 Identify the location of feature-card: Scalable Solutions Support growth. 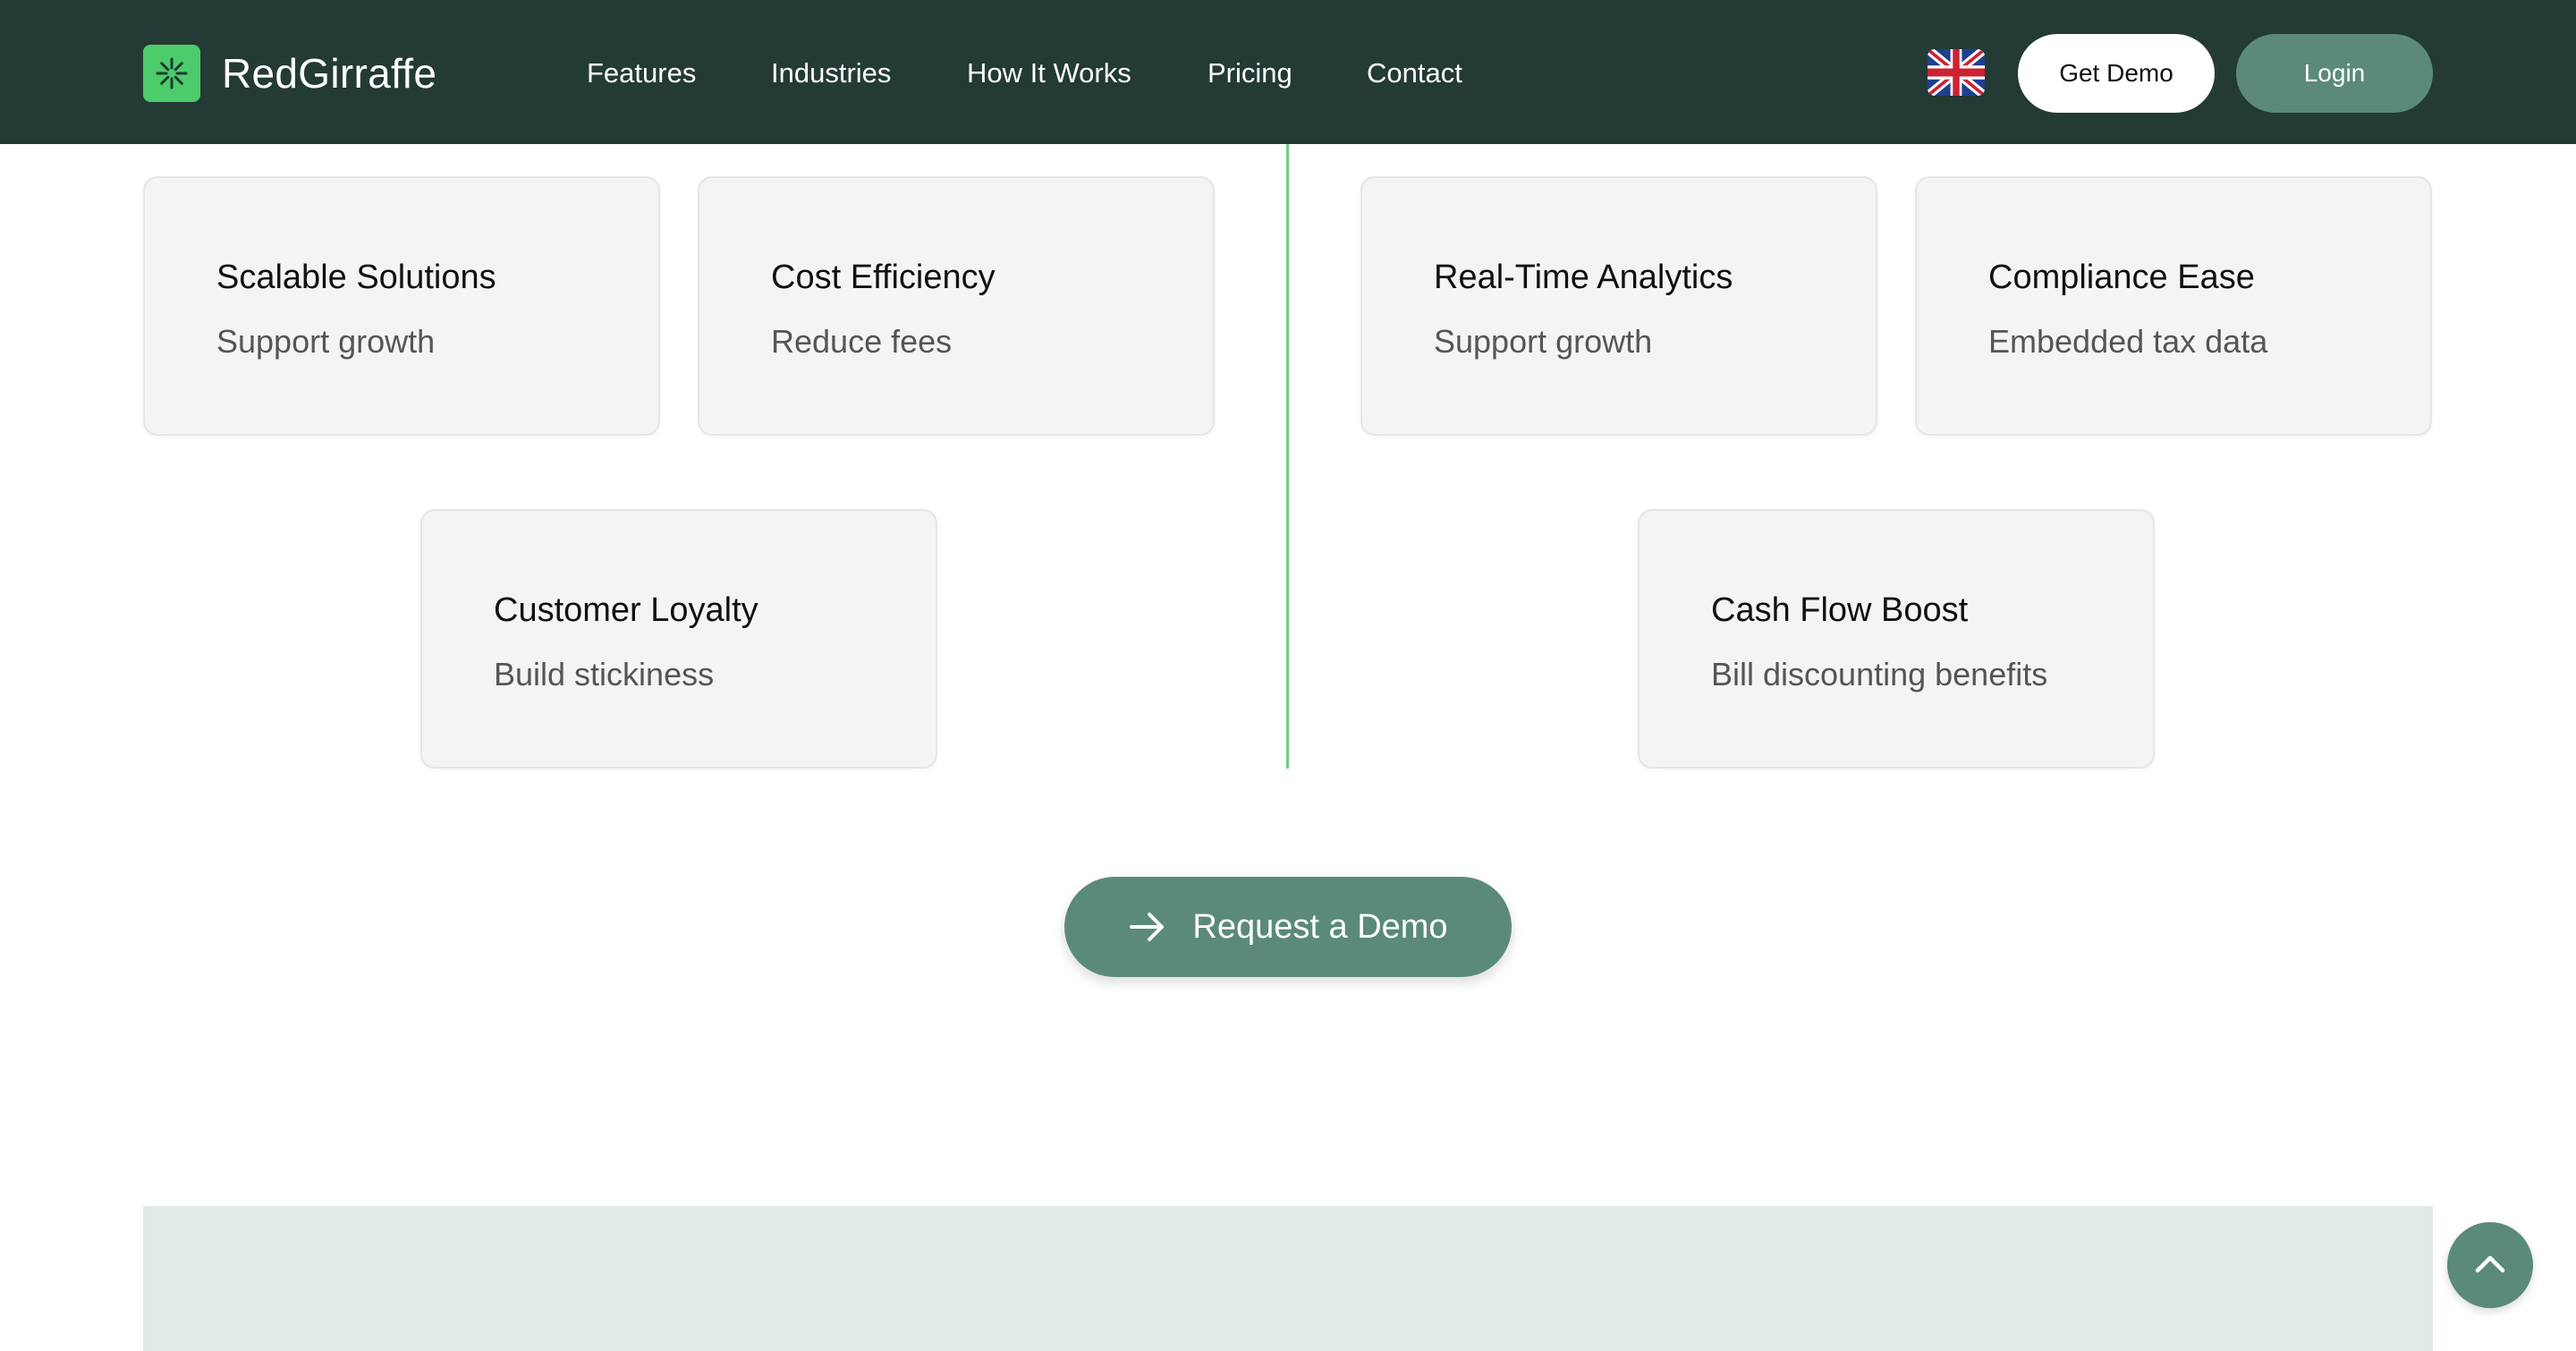
(401, 306).